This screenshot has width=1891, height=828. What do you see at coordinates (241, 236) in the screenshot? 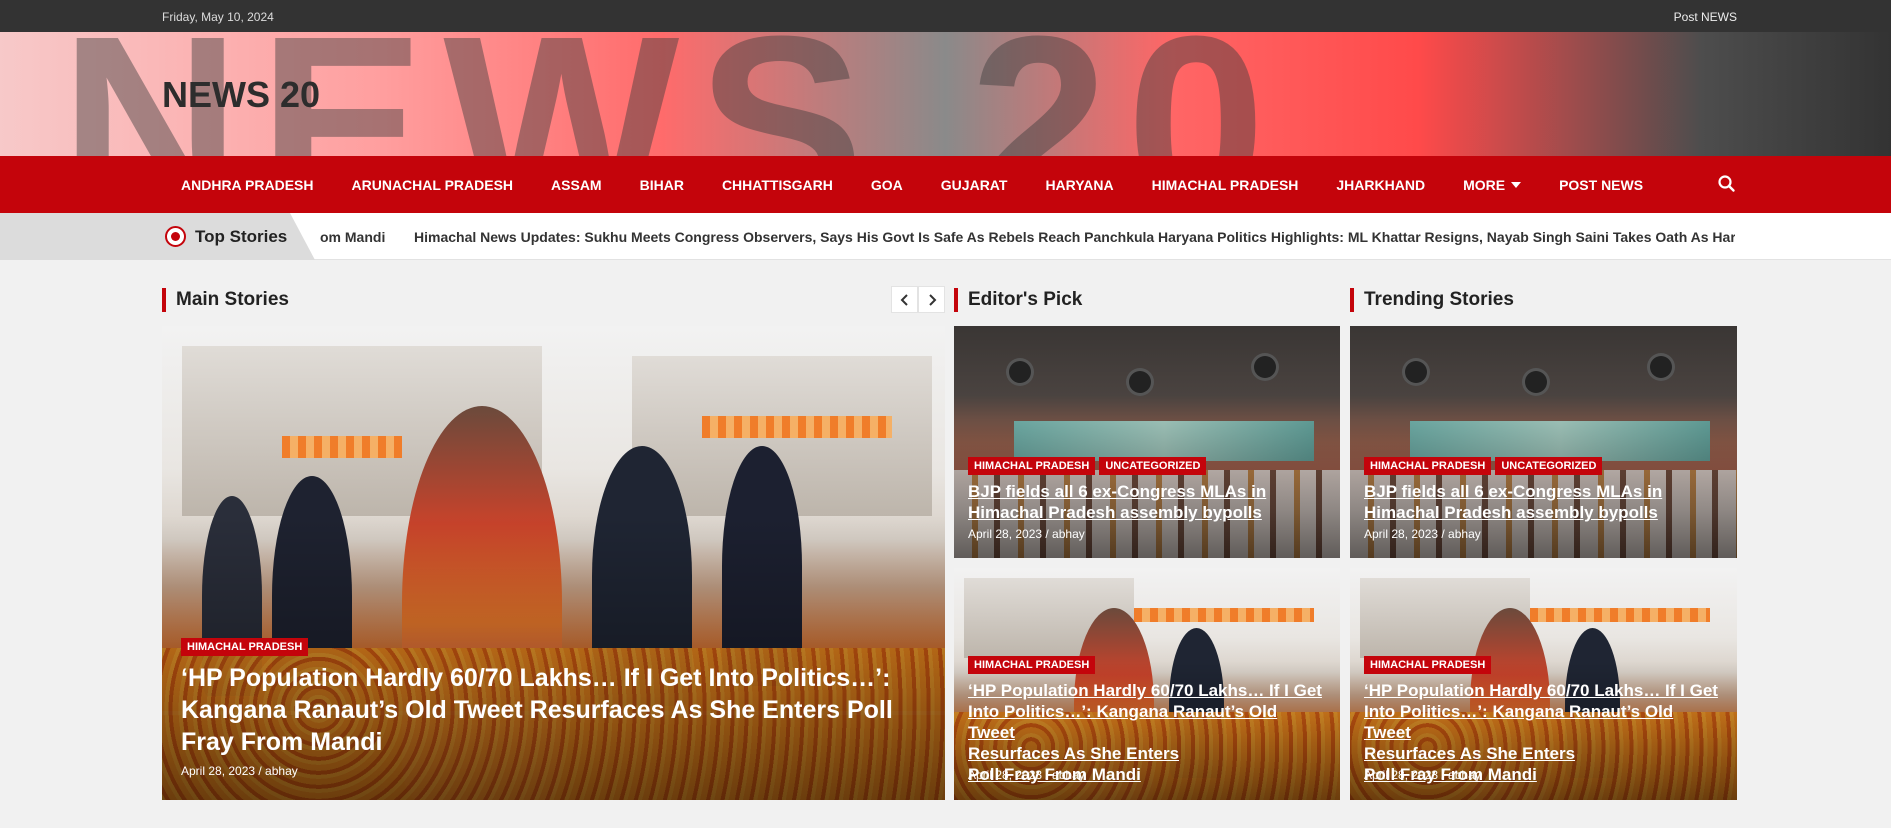
I see `ticker-label: Top Stories` at bounding box center [241, 236].